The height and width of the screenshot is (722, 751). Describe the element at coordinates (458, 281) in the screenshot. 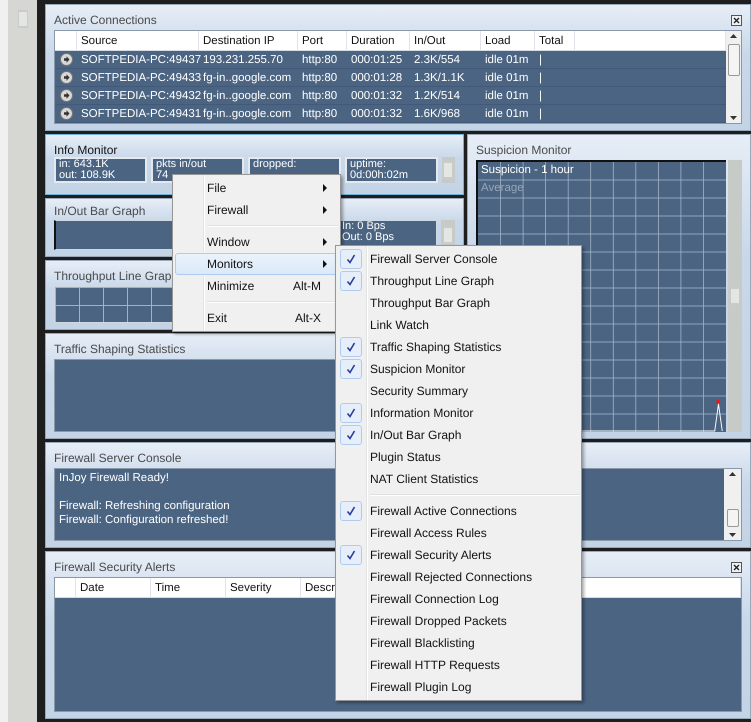

I see `menu-item: Throughput Line Graph` at that location.